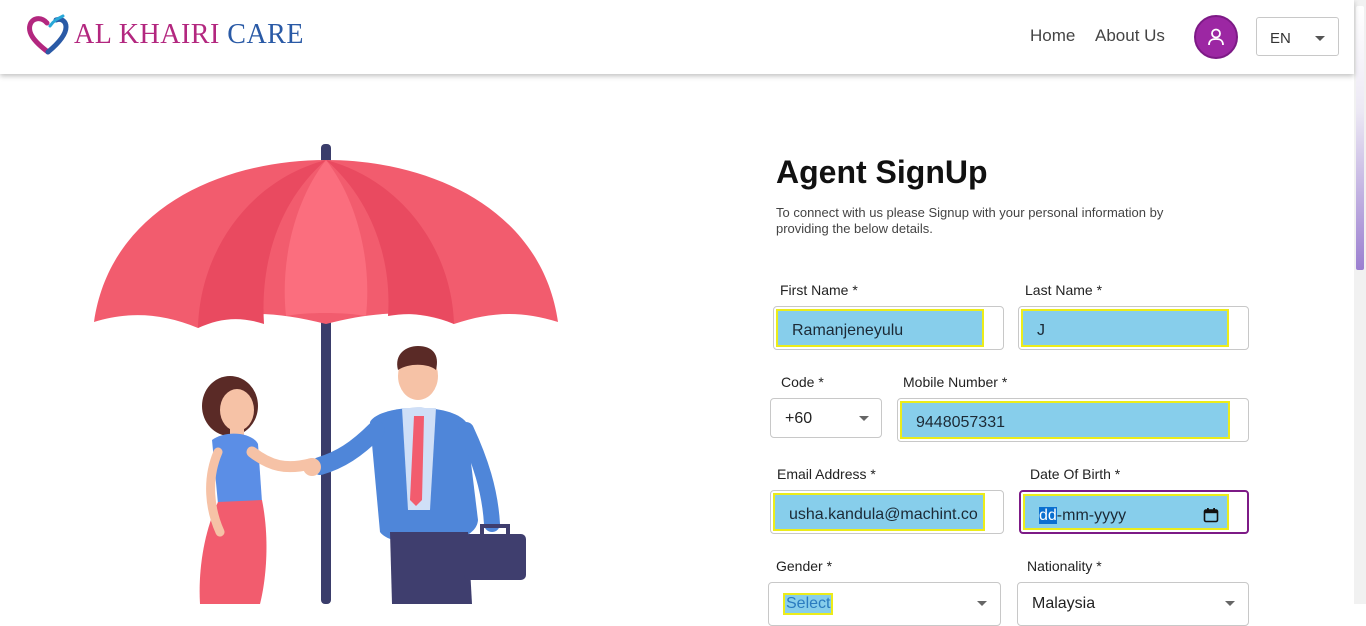  What do you see at coordinates (819, 290) in the screenshot?
I see `first-name-label: First Name *` at bounding box center [819, 290].